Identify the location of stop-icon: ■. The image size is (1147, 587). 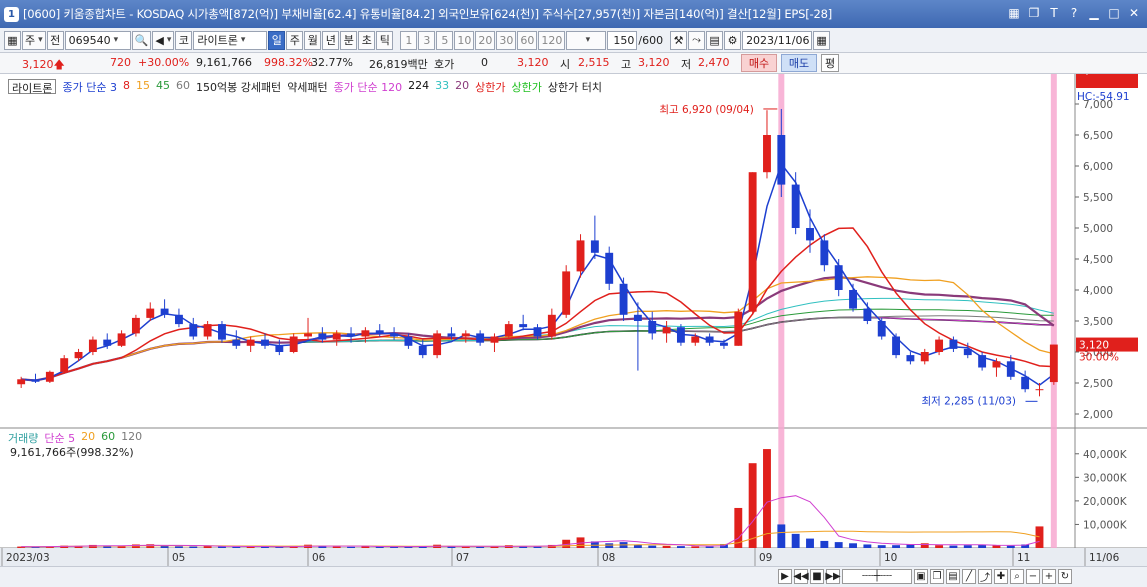
(817, 576).